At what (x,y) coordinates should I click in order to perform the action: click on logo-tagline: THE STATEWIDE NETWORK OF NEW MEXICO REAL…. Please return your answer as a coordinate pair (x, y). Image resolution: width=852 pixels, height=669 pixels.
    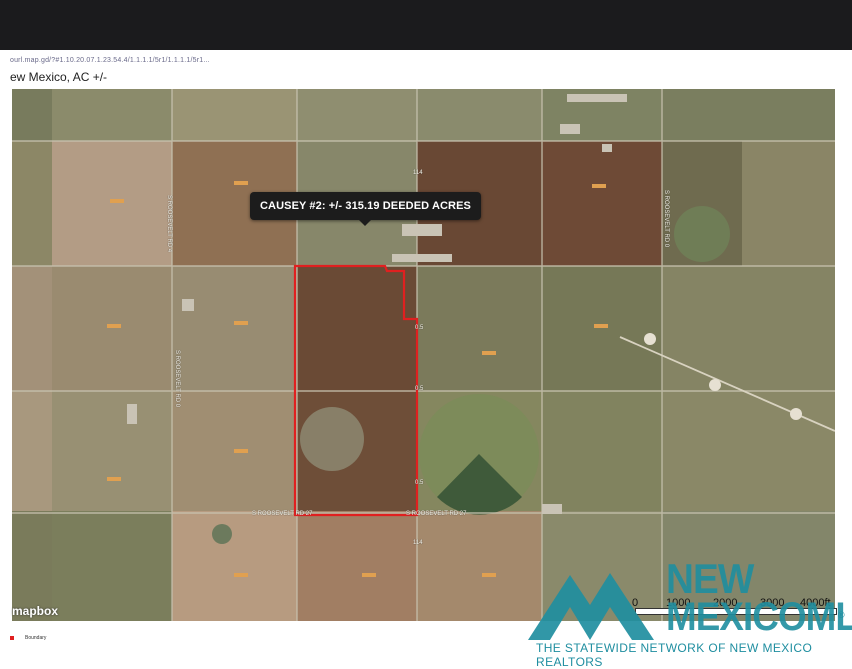
    Looking at the image, I should click on (674, 655).